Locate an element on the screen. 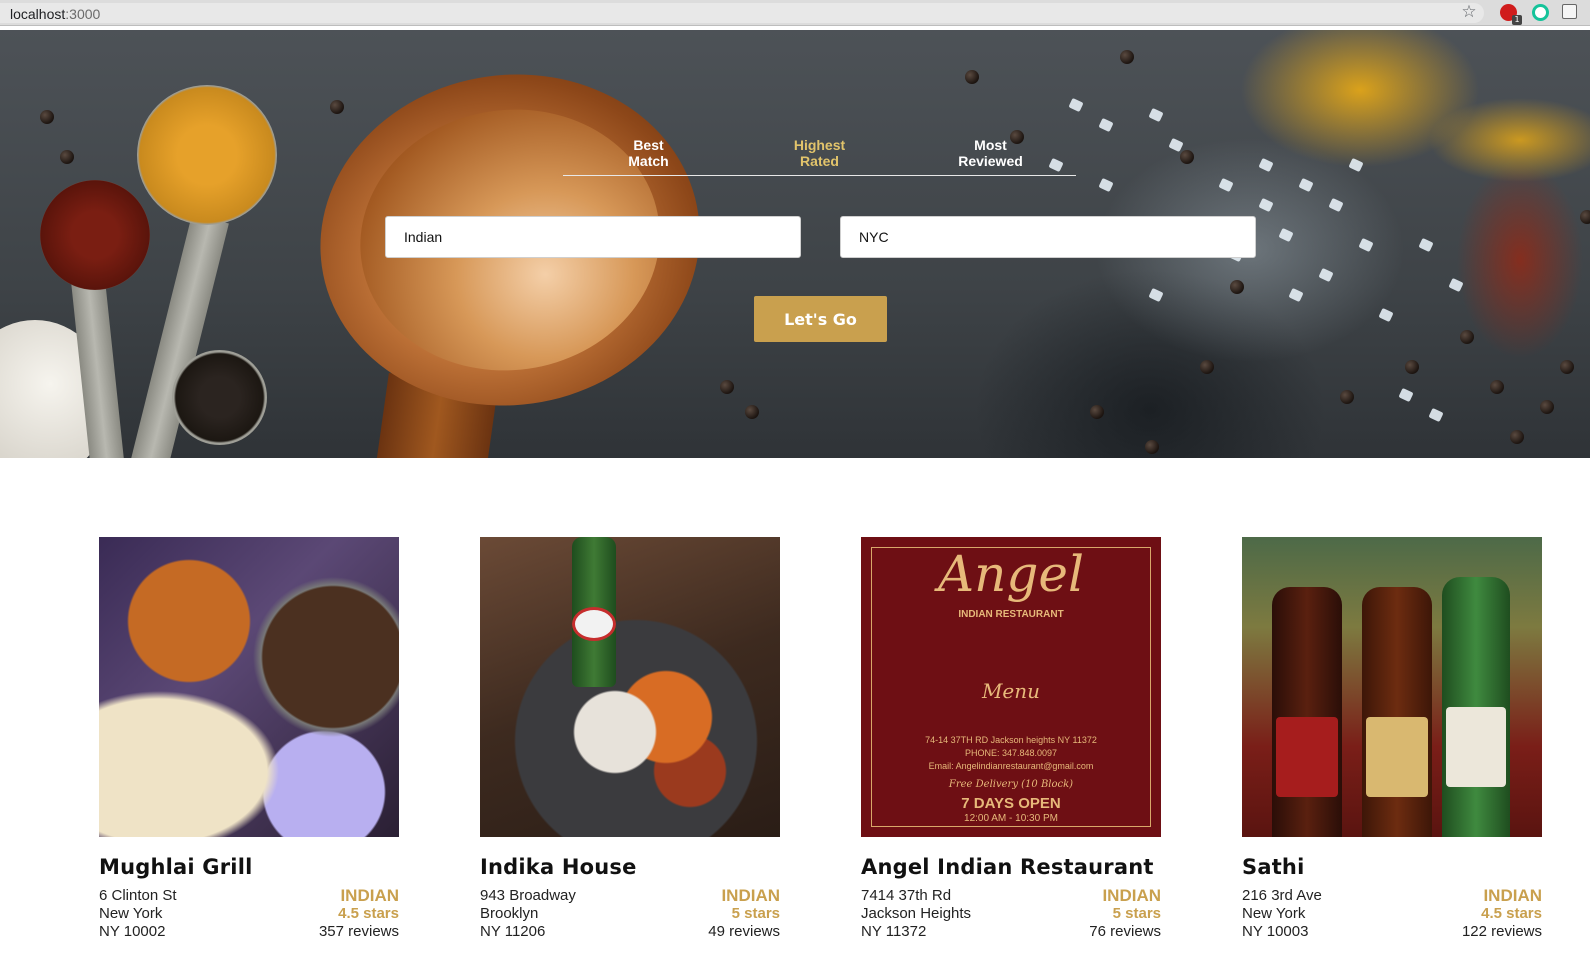 The image size is (1590, 968). address-line: 7414 37th Rd is located at coordinates (906, 895).